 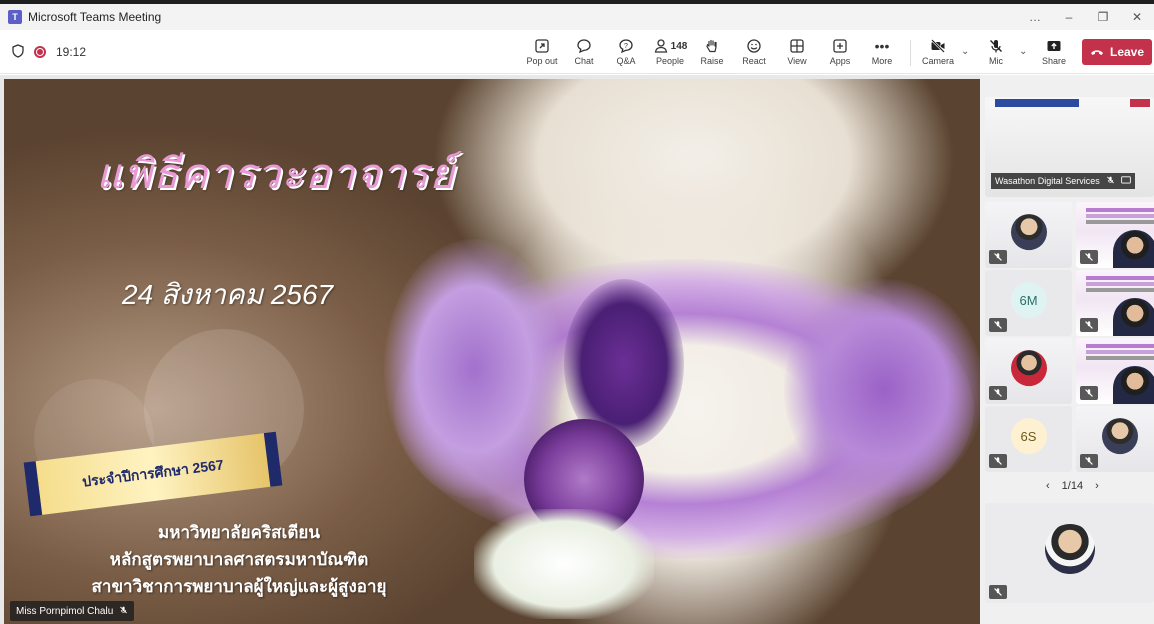 What do you see at coordinates (1069, 549) in the screenshot?
I see `self-avatar` at bounding box center [1069, 549].